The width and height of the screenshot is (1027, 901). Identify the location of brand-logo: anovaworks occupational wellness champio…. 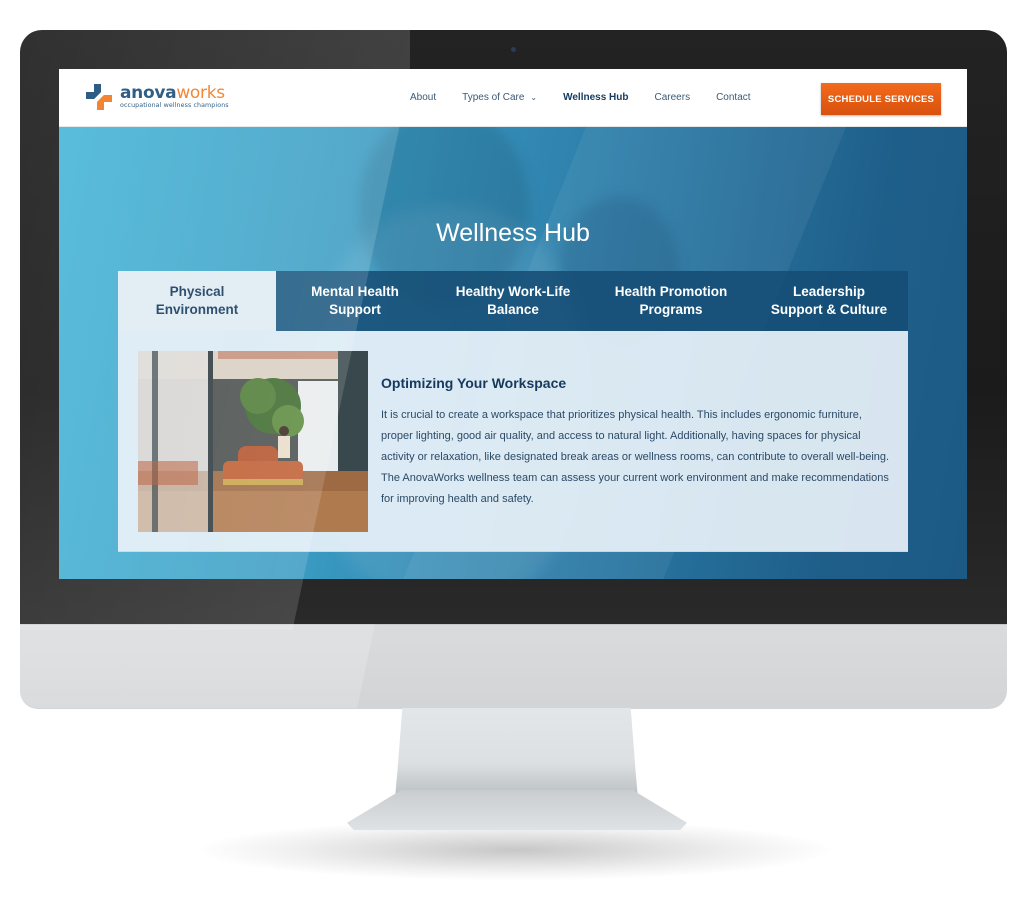
(156, 97).